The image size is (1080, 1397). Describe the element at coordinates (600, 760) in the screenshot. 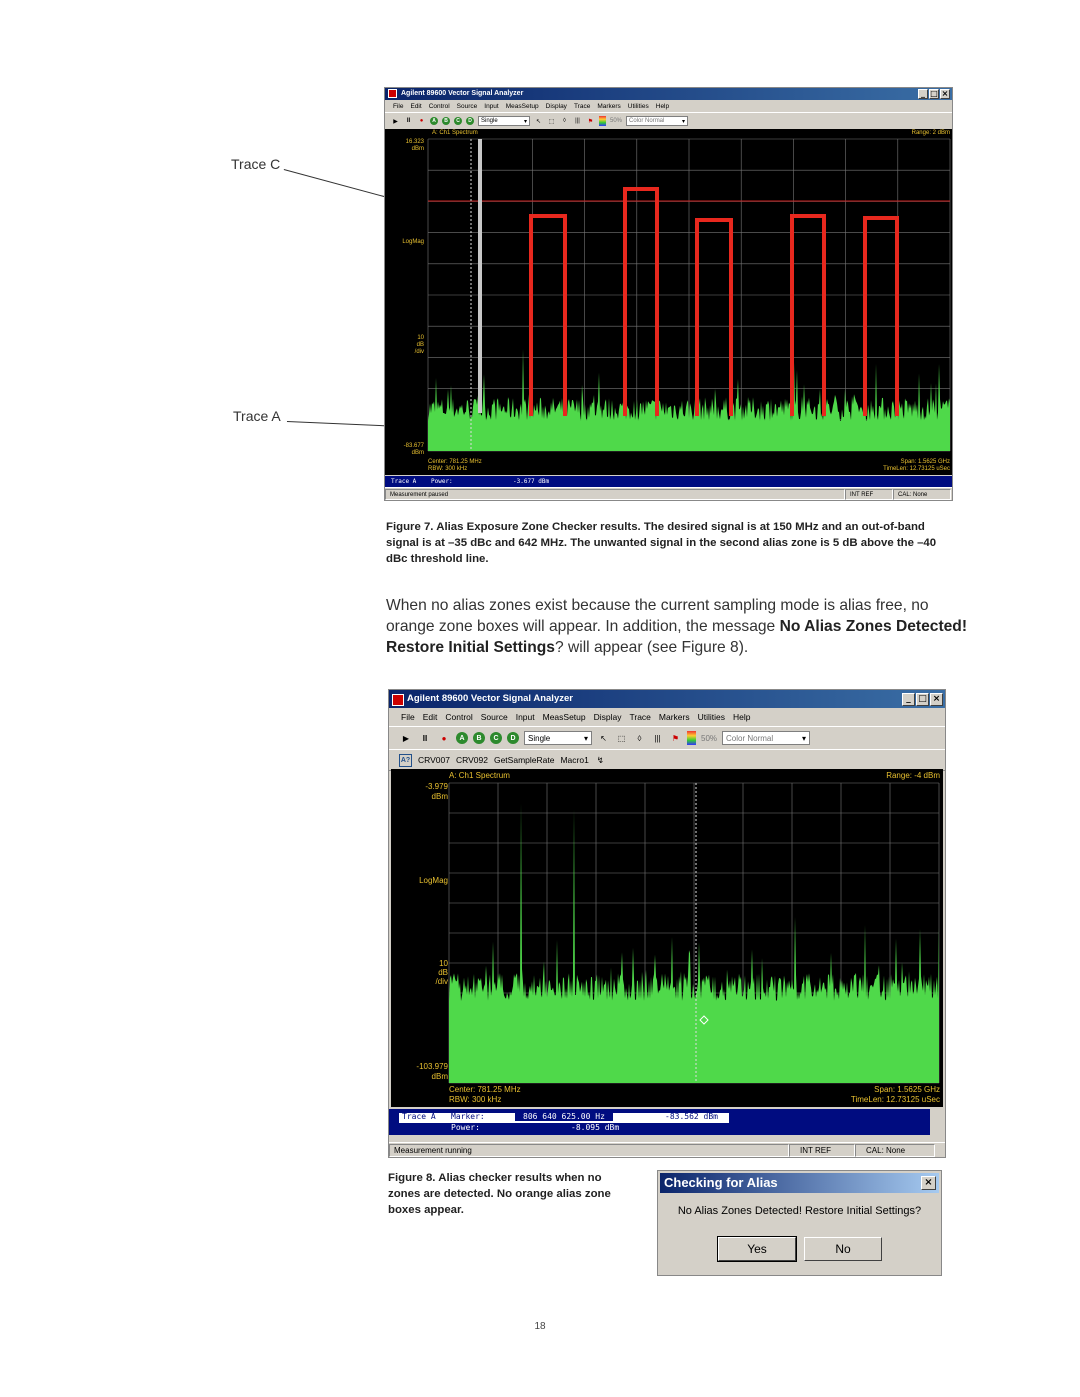

I see `macro-run-icon: ↯` at that location.